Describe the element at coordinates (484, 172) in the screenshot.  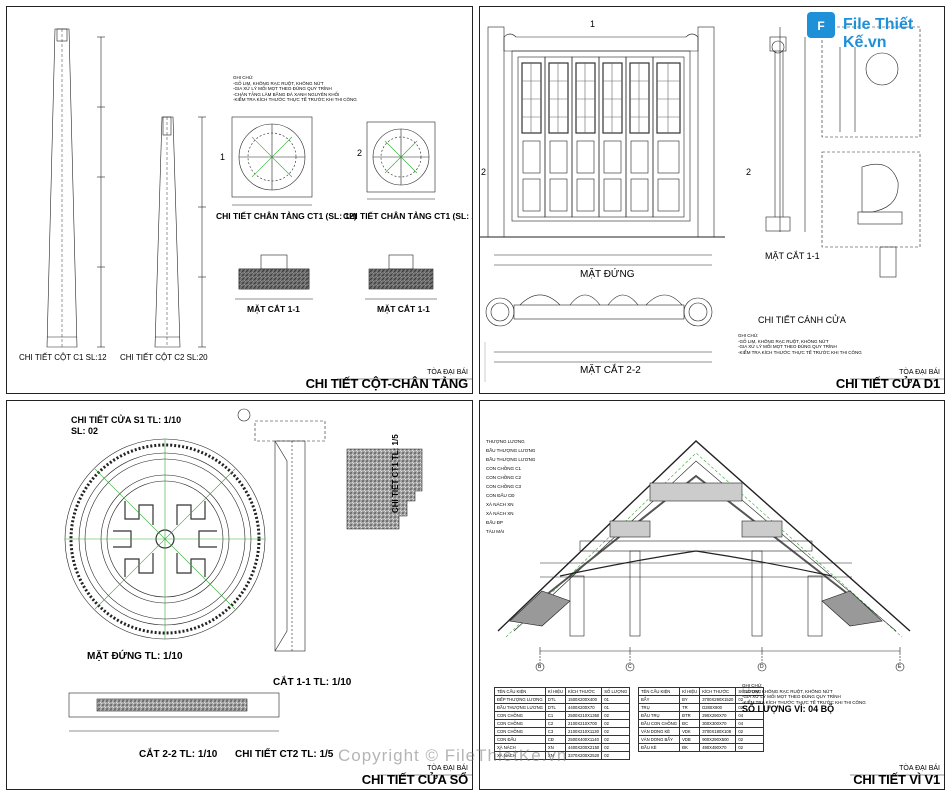
I see `section-mark-2-left: 2` at that location.